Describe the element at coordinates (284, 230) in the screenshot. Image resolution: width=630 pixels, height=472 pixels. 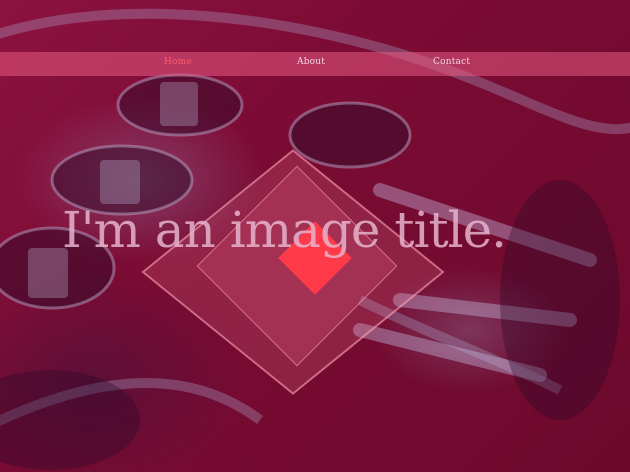
I see `hero-title: I'm an image title.` at that location.